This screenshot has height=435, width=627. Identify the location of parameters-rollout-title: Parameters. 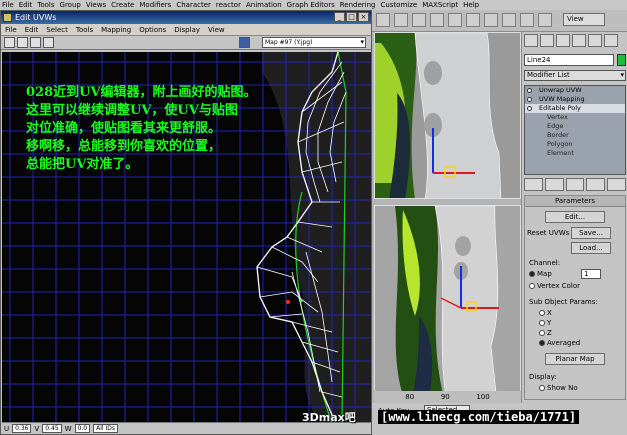
(575, 201).